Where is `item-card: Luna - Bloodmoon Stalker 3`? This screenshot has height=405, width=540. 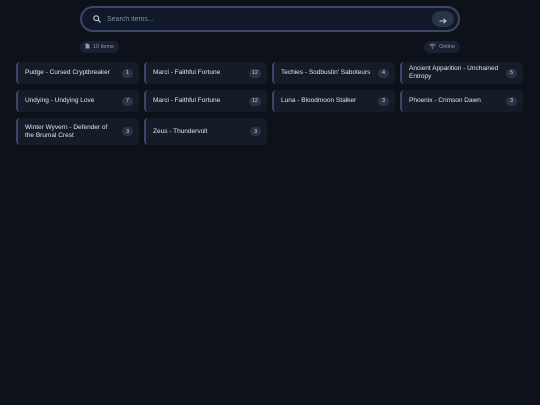
item-card: Luna - Bloodmoon Stalker 3 is located at coordinates (333, 101).